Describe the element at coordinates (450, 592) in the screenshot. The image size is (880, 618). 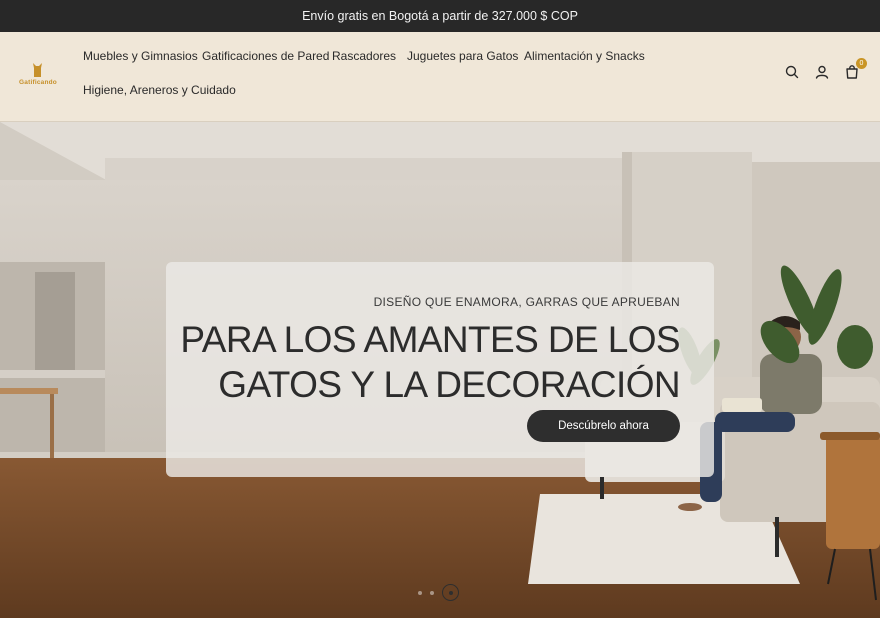
I see `slide-dot-3-active` at that location.